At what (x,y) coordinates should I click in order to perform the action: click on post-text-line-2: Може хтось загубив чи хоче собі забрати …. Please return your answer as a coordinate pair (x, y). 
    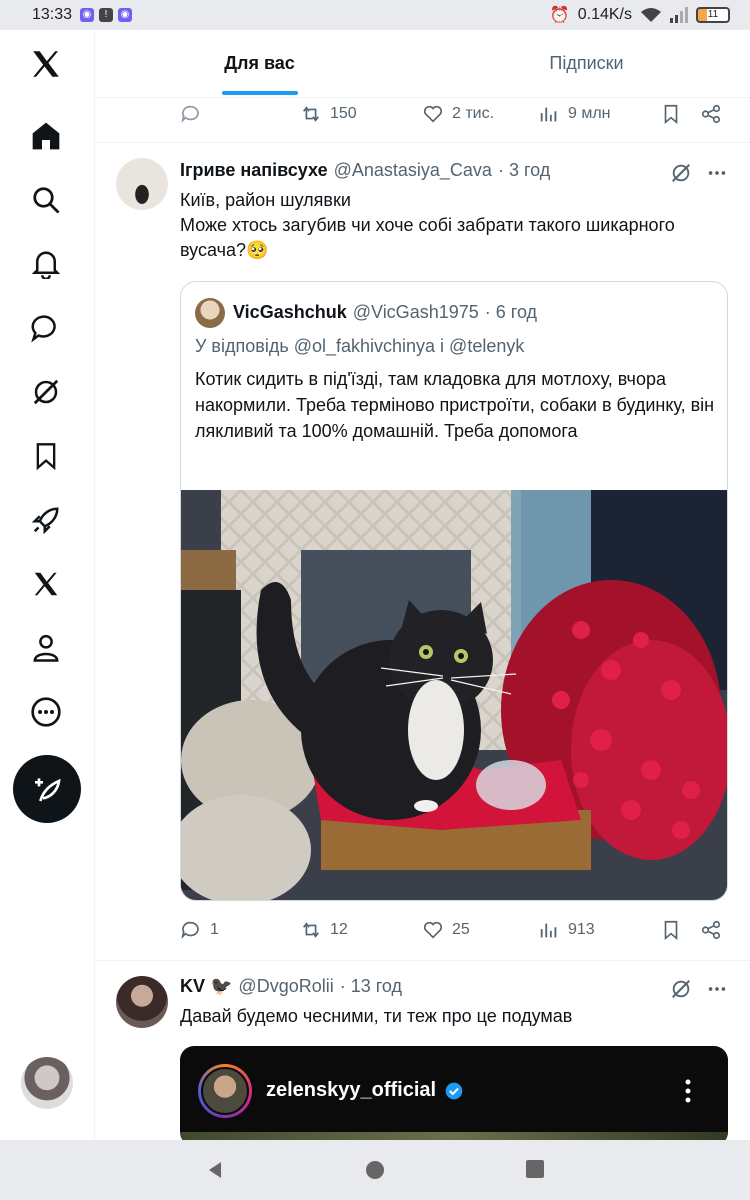
    Looking at the image, I should click on (427, 237).